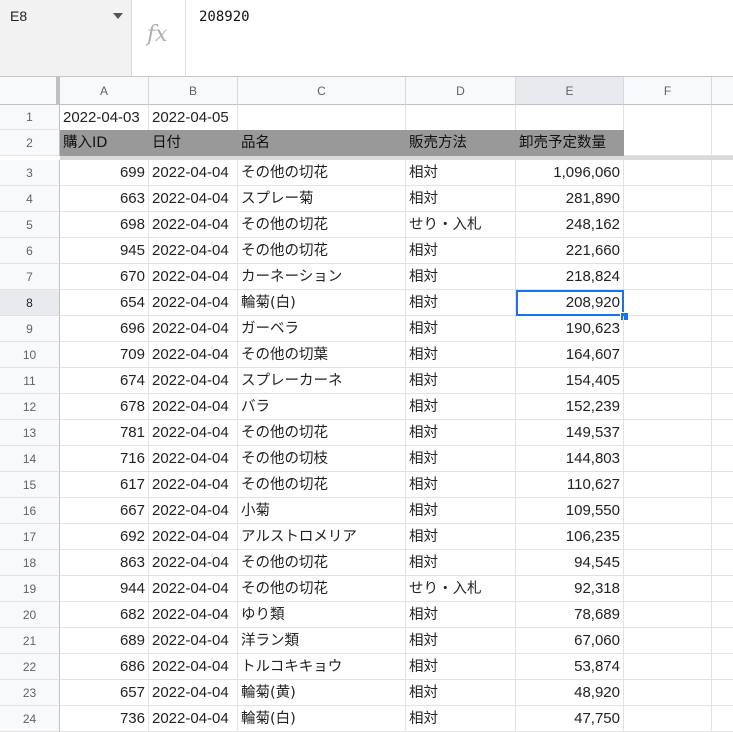 The image size is (733, 732). What do you see at coordinates (104, 485) in the screenshot?
I see `table-cell-id: 617` at bounding box center [104, 485].